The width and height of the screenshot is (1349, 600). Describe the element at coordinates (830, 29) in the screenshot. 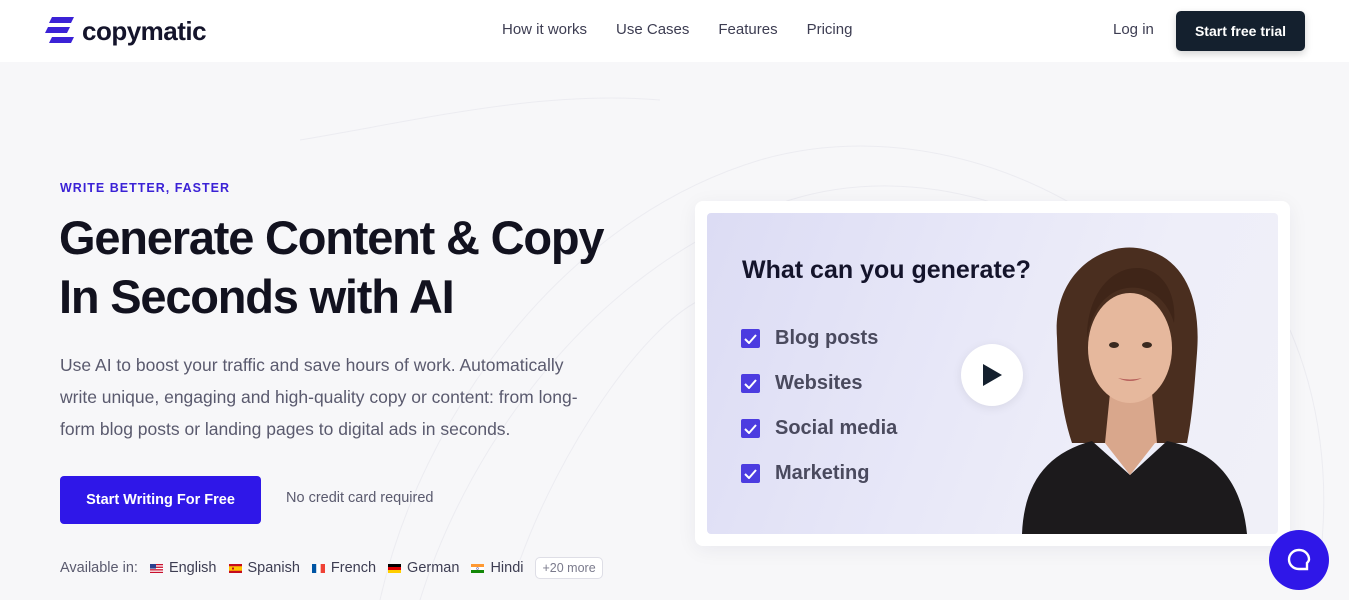

I see `nav-pricing: Pricing` at that location.